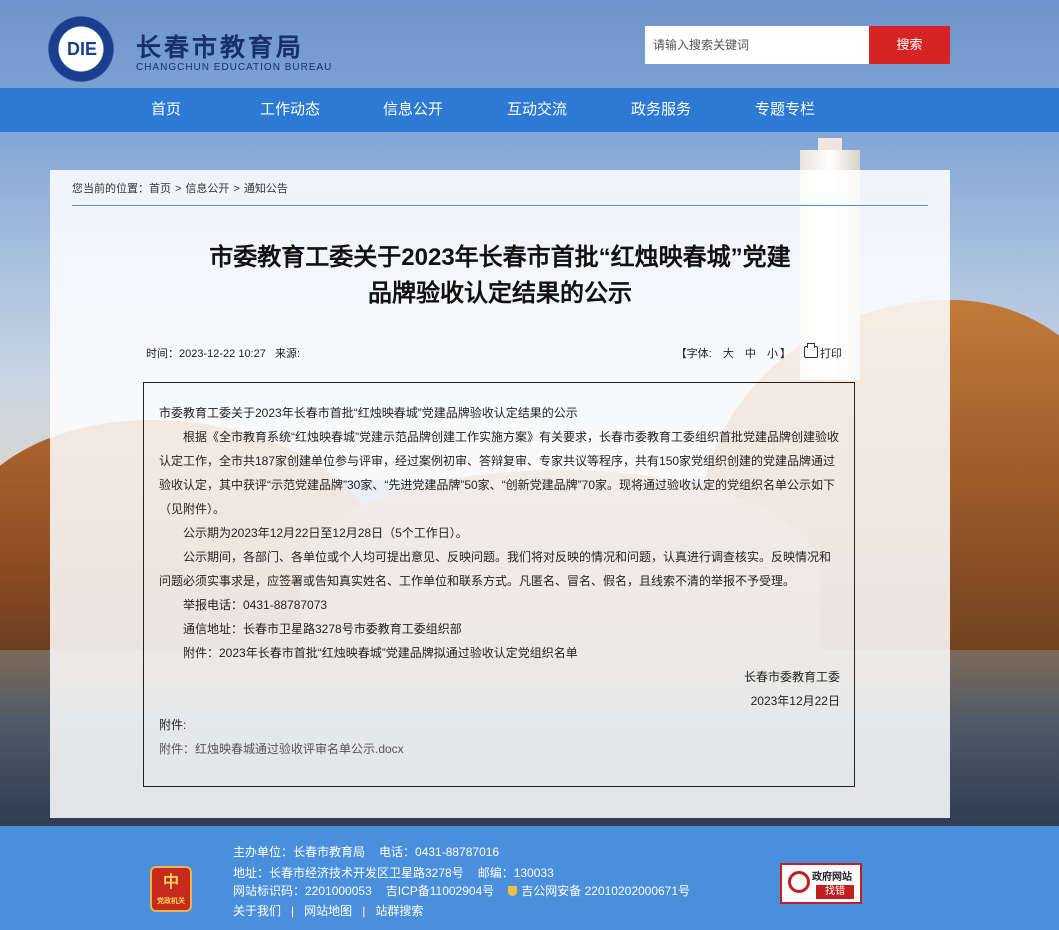 This screenshot has height=930, width=1059. What do you see at coordinates (500, 205) in the screenshot?
I see `breadcrumb-divider` at bounding box center [500, 205].